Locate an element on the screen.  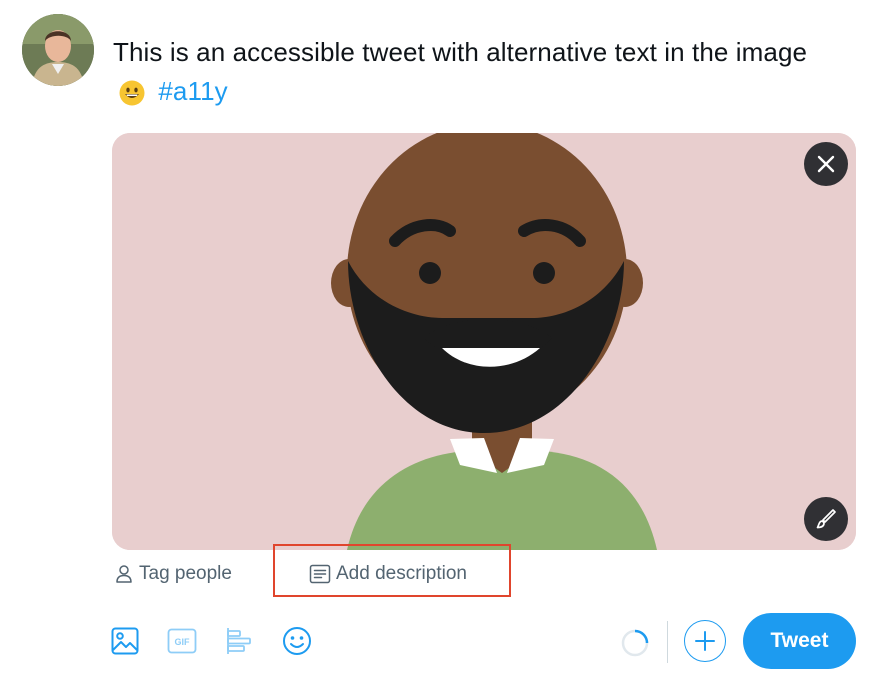
tag-people-label: Tag people is located at coordinates (185, 573).